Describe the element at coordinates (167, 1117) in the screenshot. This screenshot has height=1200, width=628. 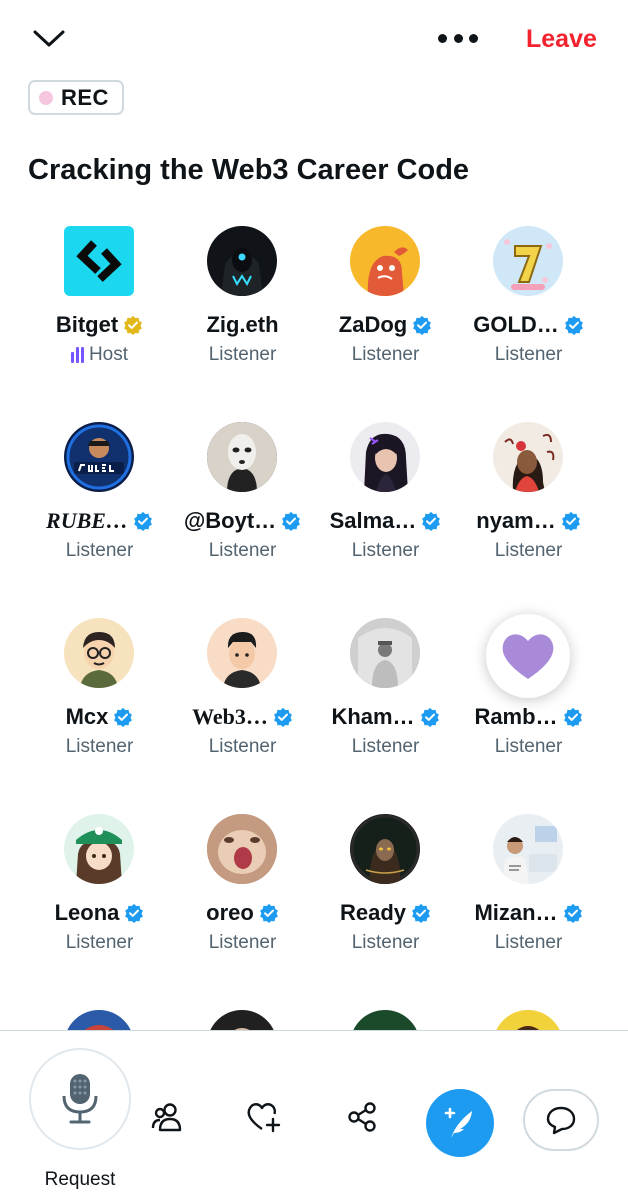
I see `people-icon` at that location.